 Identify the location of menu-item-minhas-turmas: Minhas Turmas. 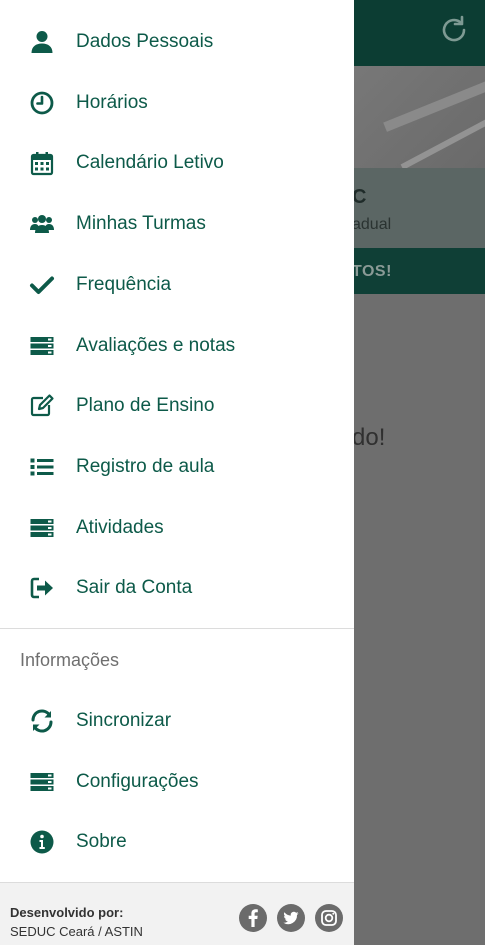
(177, 223).